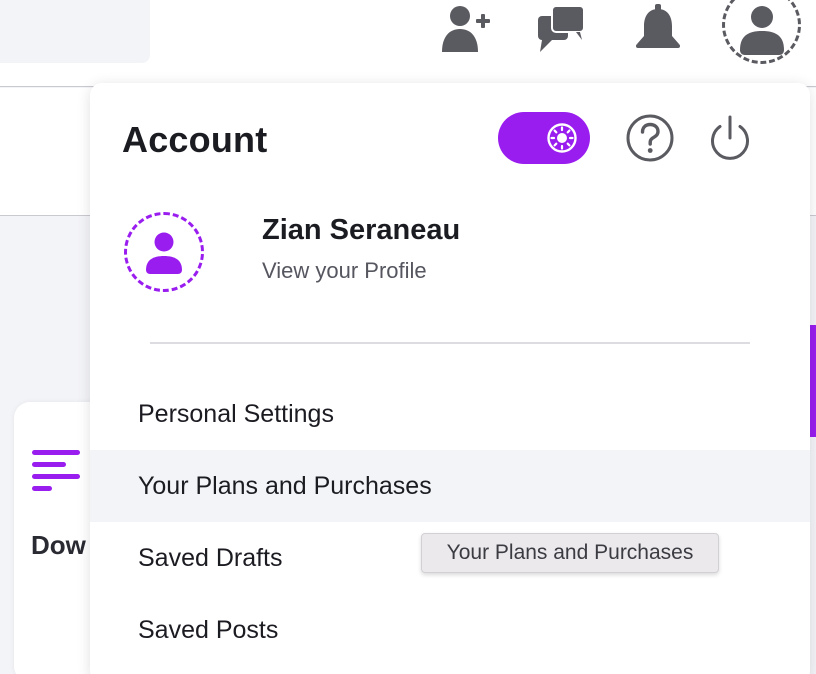 The height and width of the screenshot is (674, 816). I want to click on power-icon, so click(730, 138).